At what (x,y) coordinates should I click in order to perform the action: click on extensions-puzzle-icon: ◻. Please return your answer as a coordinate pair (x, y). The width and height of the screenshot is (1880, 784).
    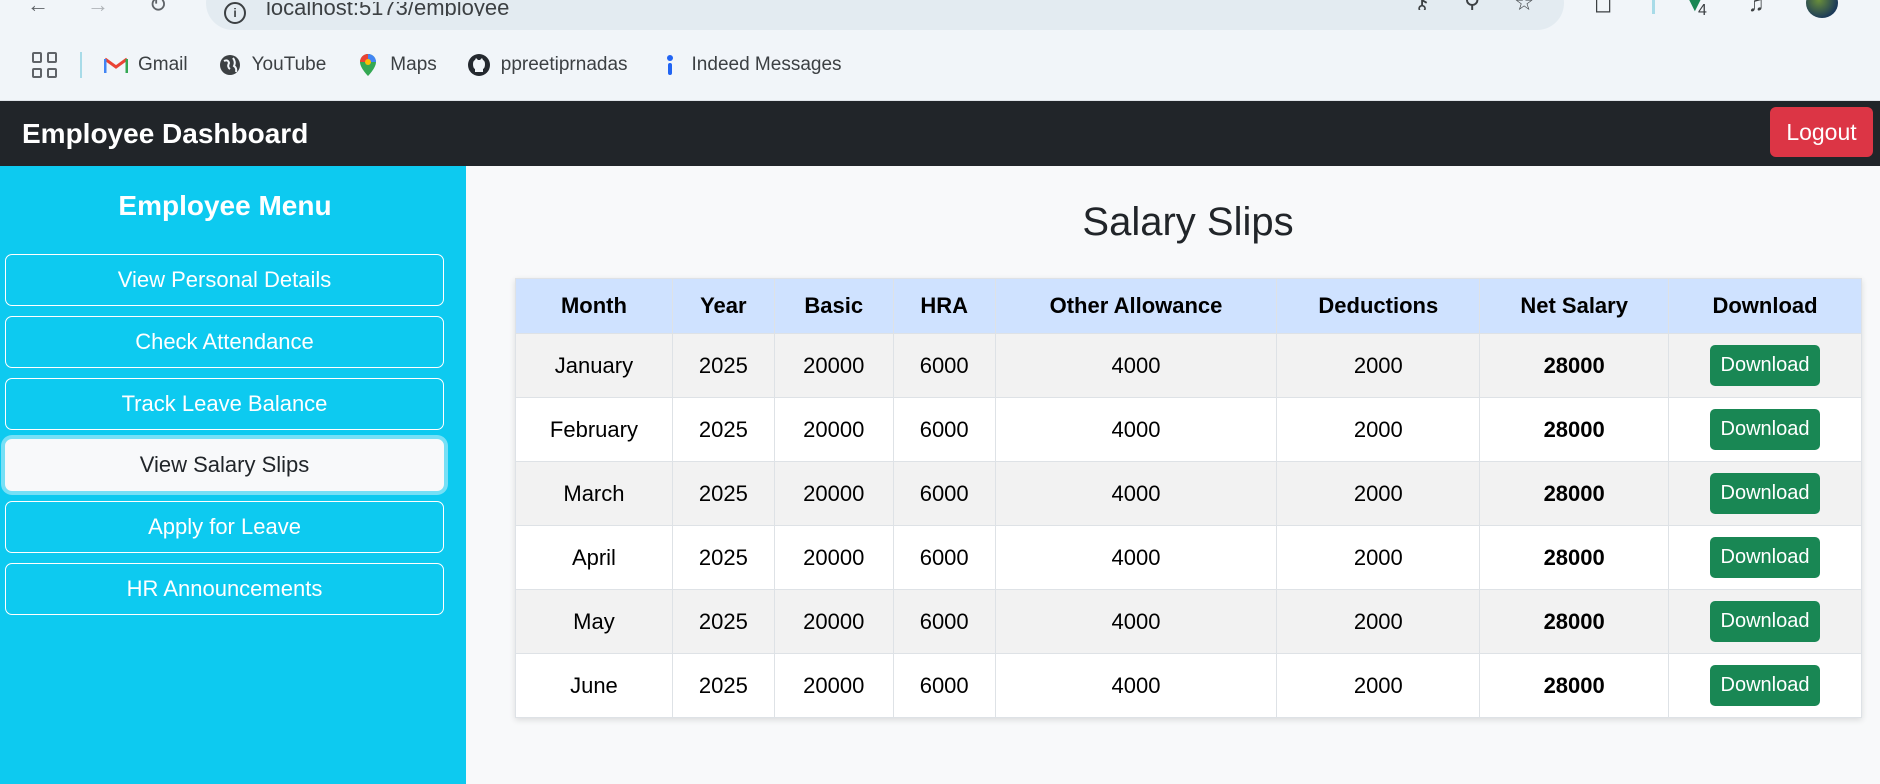
    Looking at the image, I should click on (1603, 8).